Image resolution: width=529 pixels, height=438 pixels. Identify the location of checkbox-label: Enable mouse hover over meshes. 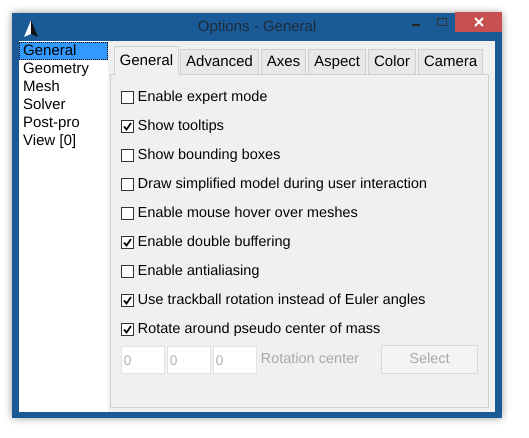
(248, 213).